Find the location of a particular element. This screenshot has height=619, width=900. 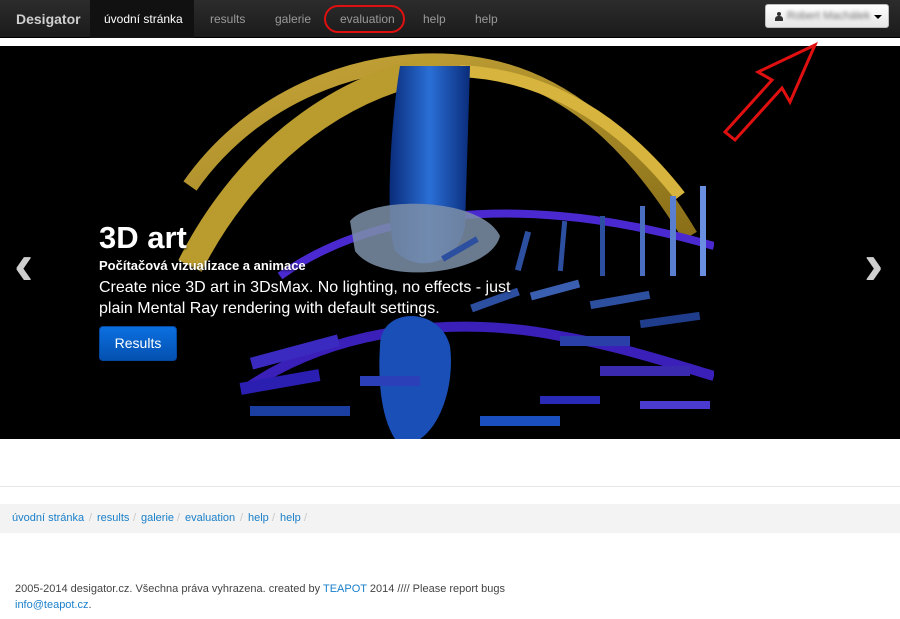

breadcrumb-results: results is located at coordinates (113, 518).